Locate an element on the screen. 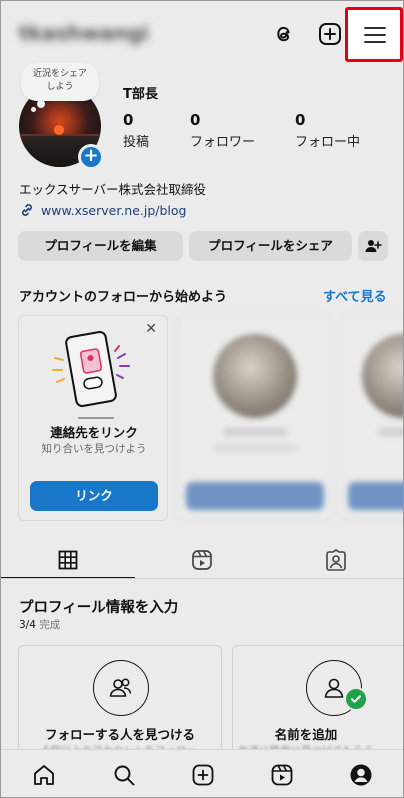 This screenshot has height=798, width=404. threads-icon is located at coordinates (284, 34).